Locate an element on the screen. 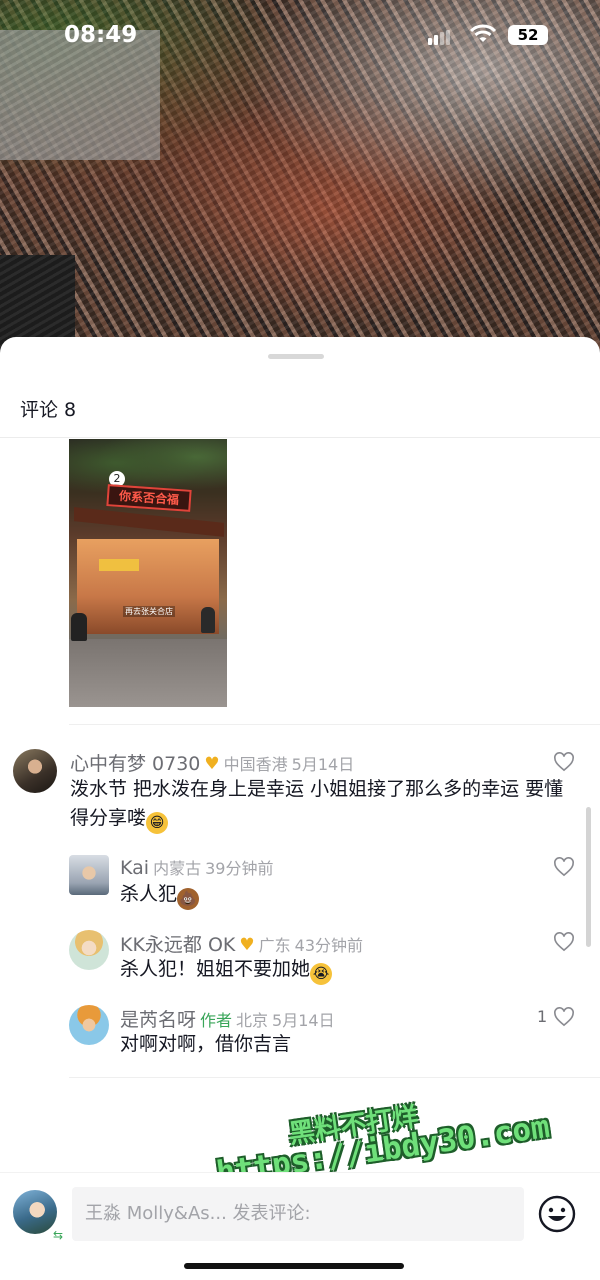 Image resolution: width=600 pixels, height=1280 pixels. thumb-small-sign is located at coordinates (119, 565).